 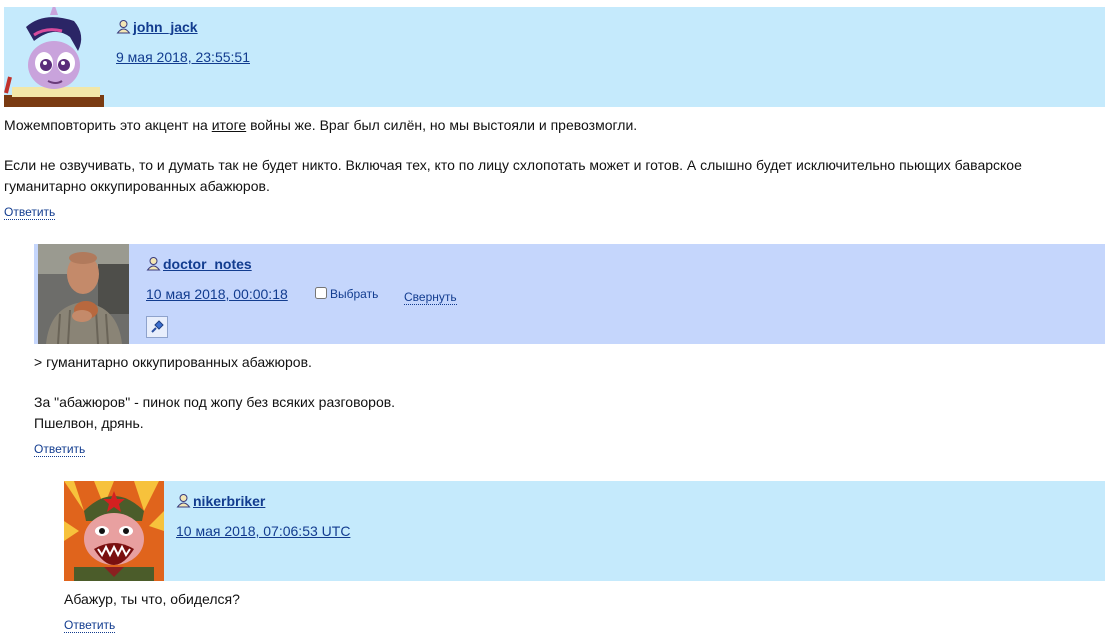 I want to click on comment-paragraph: > гуманитарно оккупированных абажюров., so click(x=173, y=362).